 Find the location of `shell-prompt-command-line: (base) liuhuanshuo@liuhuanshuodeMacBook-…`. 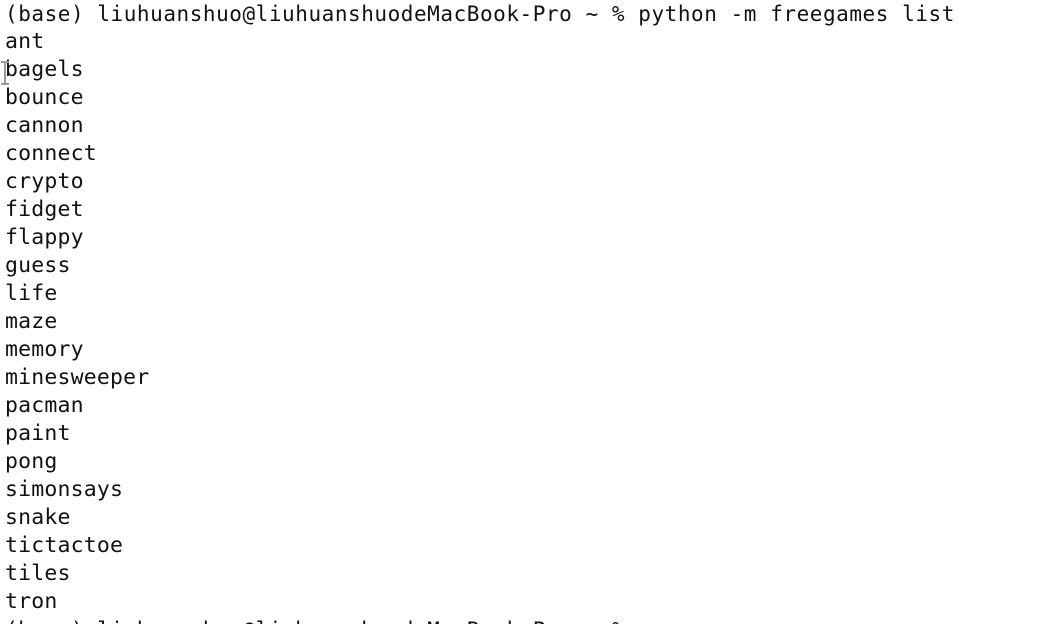

shell-prompt-command-line: (base) liuhuanshuo@liuhuanshuodeMacBook-… is located at coordinates (480, 14).